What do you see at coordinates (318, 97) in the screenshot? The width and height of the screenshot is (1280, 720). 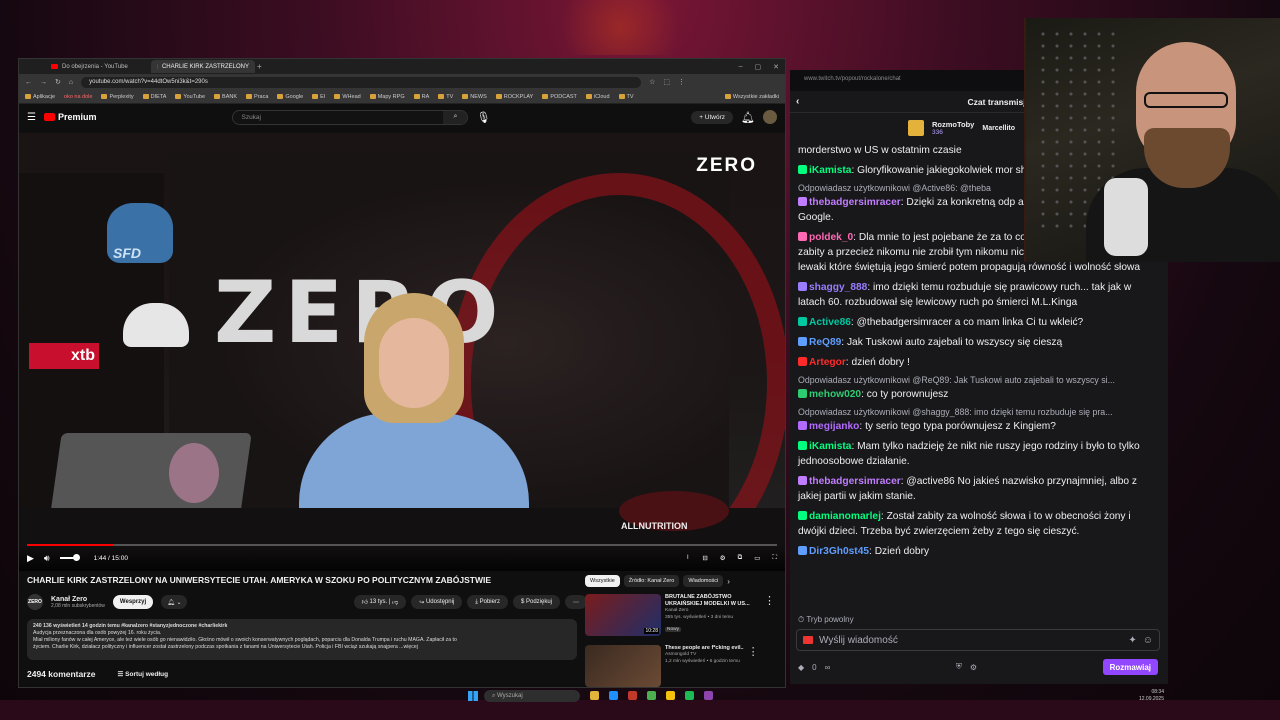 I see `bookmark-item: EI` at bounding box center [318, 97].